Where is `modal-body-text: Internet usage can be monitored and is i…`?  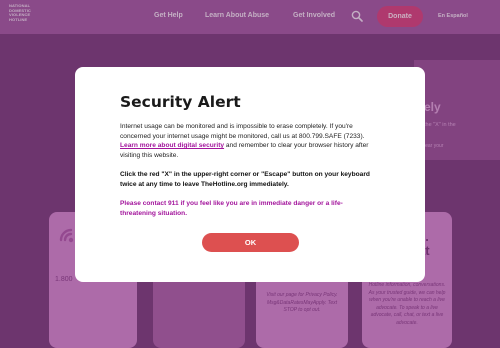
modal-body-text: Internet usage can be monitored and is i… is located at coordinates (247, 141).